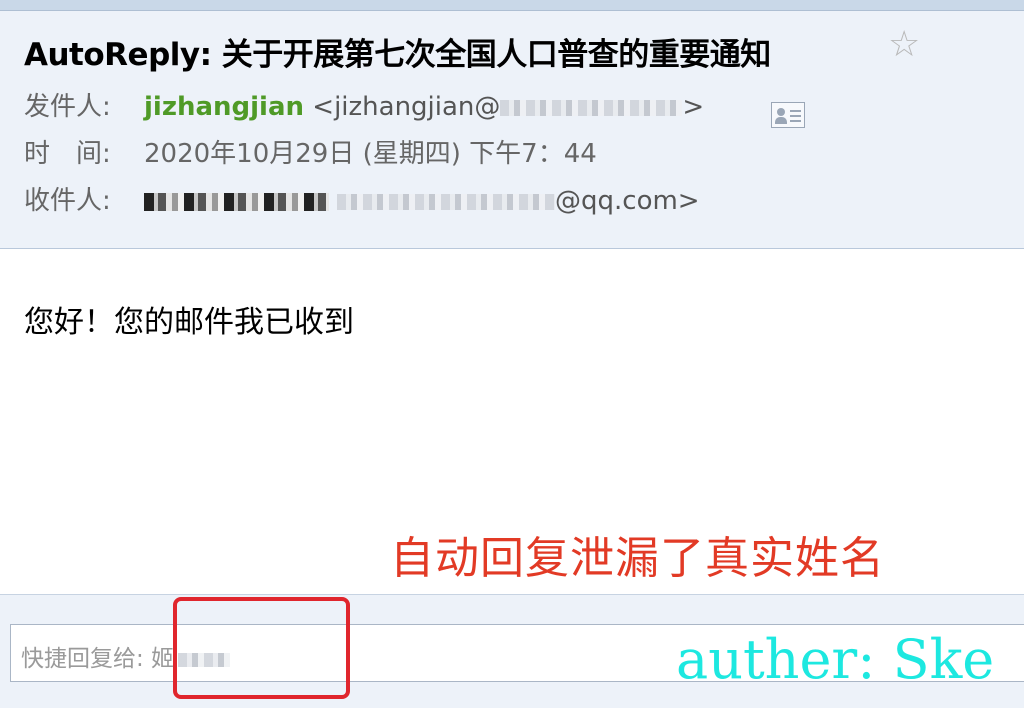 This screenshot has width=1024, height=708. What do you see at coordinates (67, 201) in the screenshot?
I see `to-label: 收件人:` at bounding box center [67, 201].